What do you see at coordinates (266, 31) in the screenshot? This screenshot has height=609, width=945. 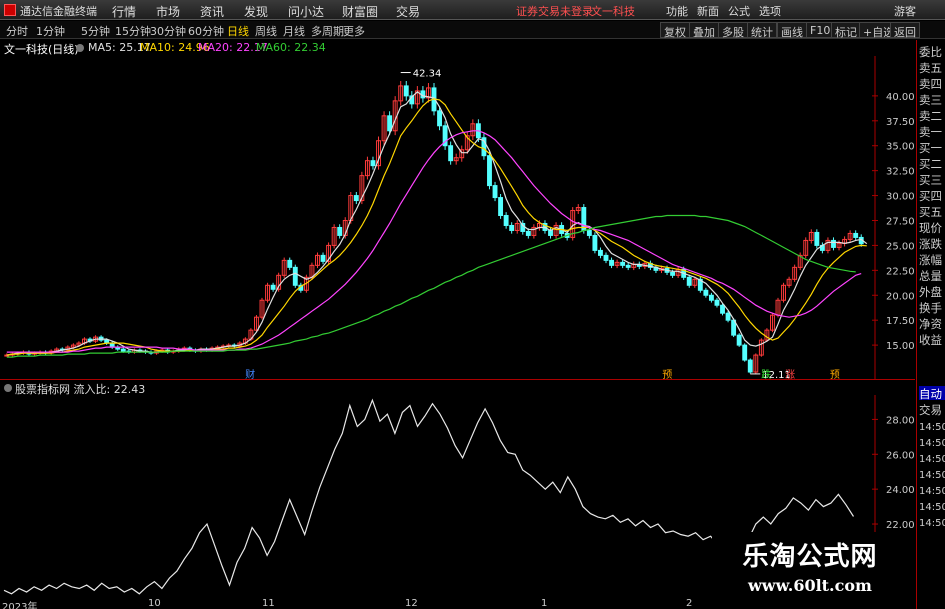 I see `period-weekly: 周线` at bounding box center [266, 31].